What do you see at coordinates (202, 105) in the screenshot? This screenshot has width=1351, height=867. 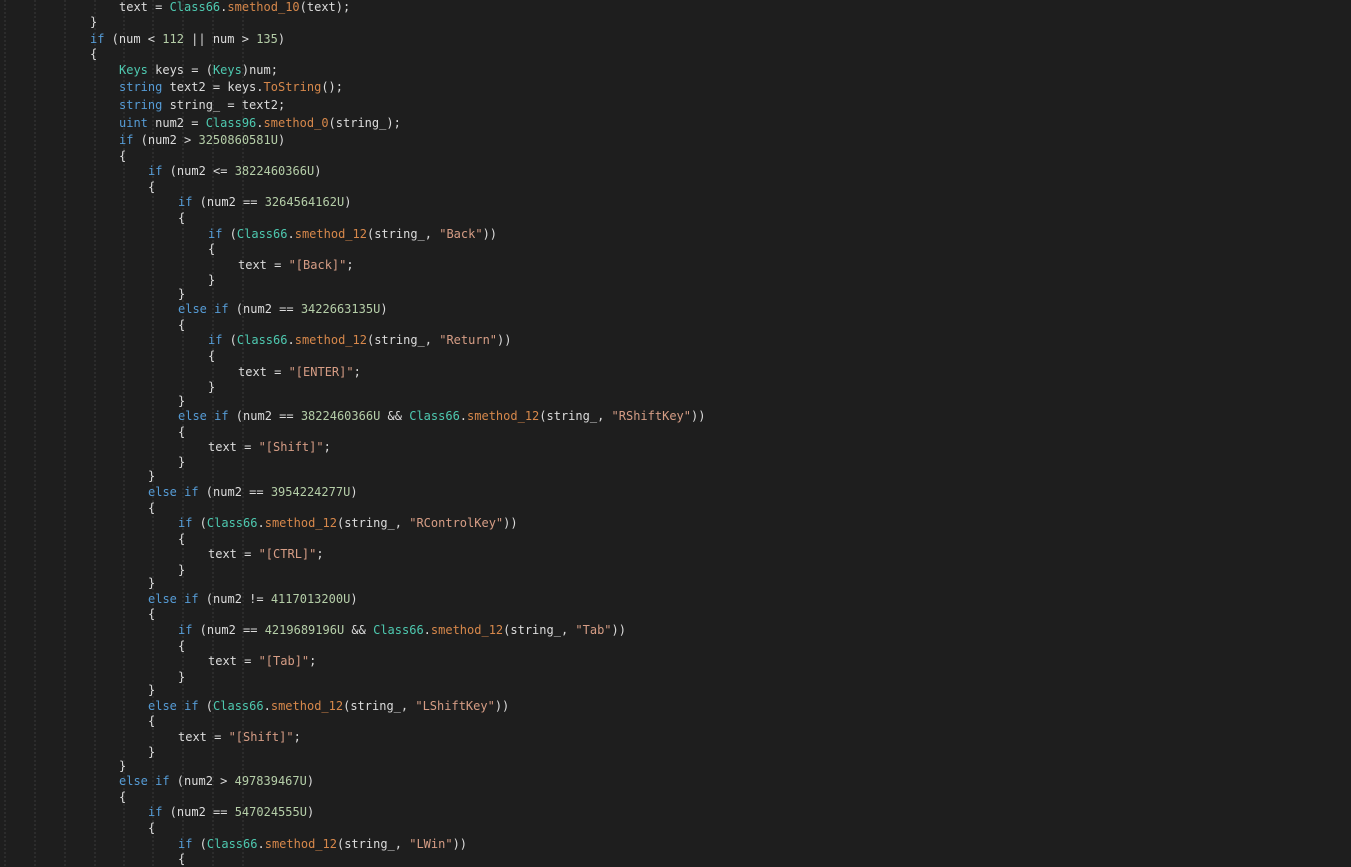 I see `code-line: string string_ = text2;` at bounding box center [202, 105].